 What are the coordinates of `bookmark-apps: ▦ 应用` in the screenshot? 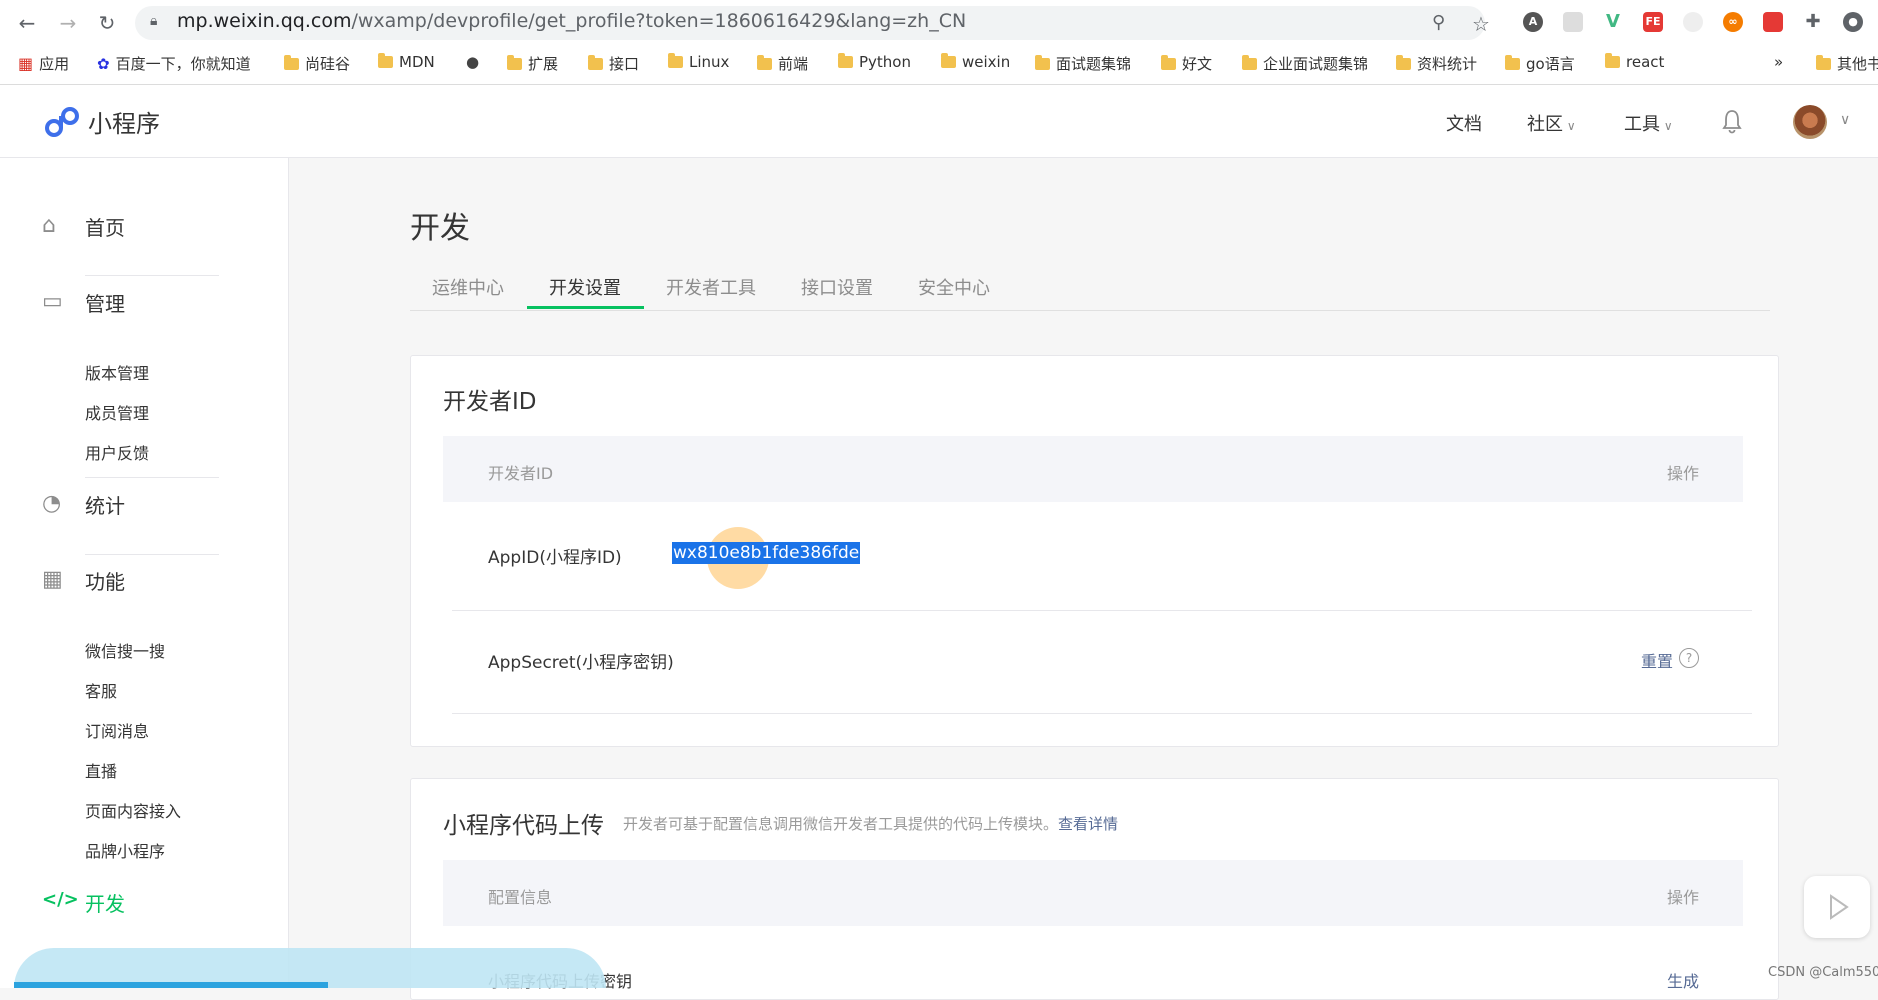 It's located at (43, 63).